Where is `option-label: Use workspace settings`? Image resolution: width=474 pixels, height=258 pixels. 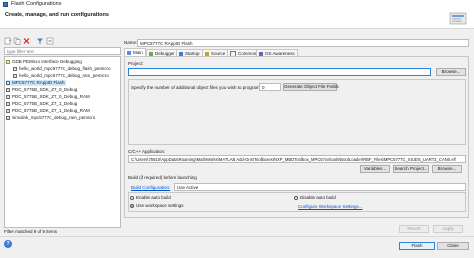
option-label: Use workspace settings is located at coordinates (160, 205).